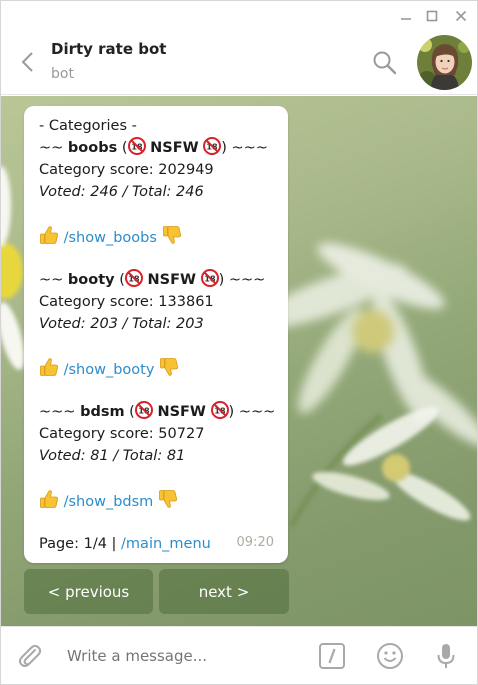 The height and width of the screenshot is (685, 478). I want to click on show-booty-link: /show_booty, so click(109, 370).